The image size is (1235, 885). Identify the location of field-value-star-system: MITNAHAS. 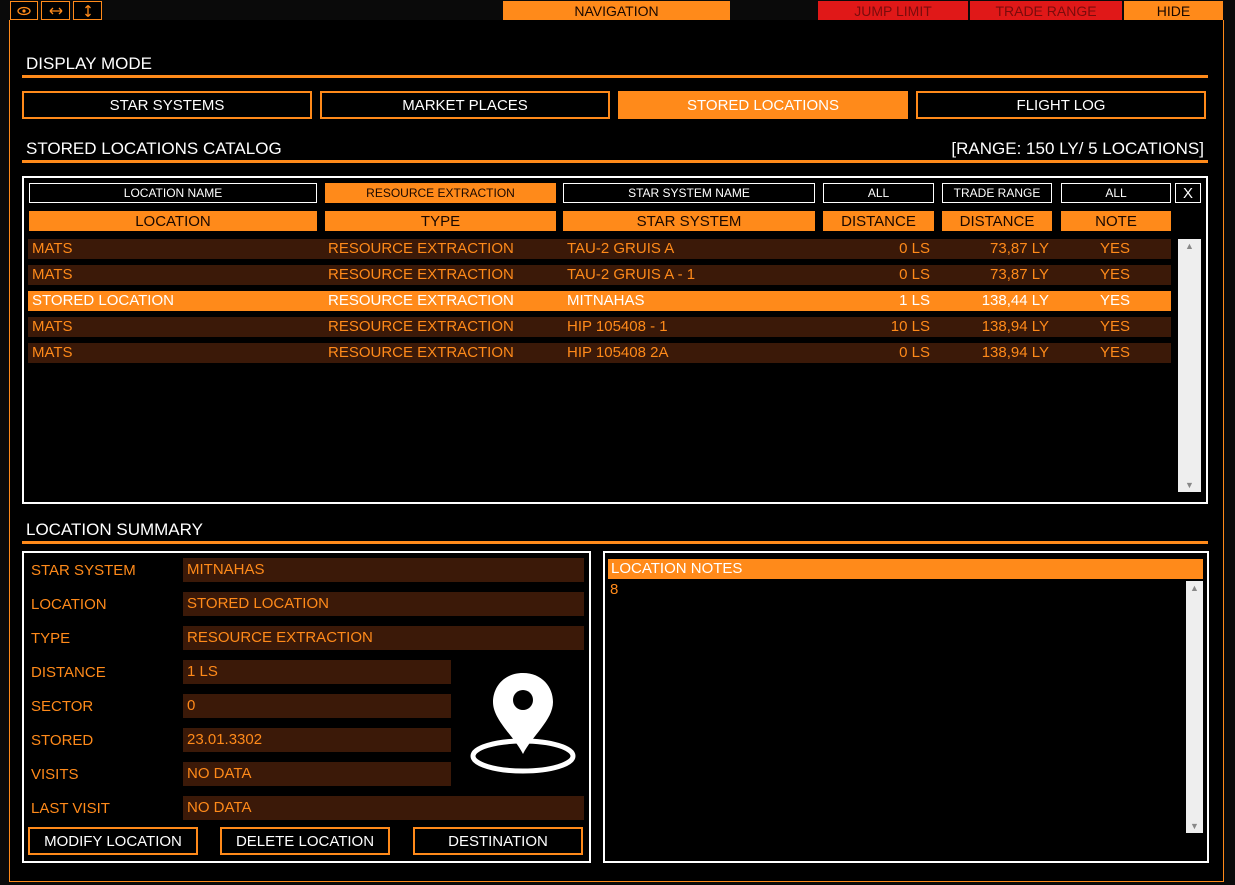
(383, 570).